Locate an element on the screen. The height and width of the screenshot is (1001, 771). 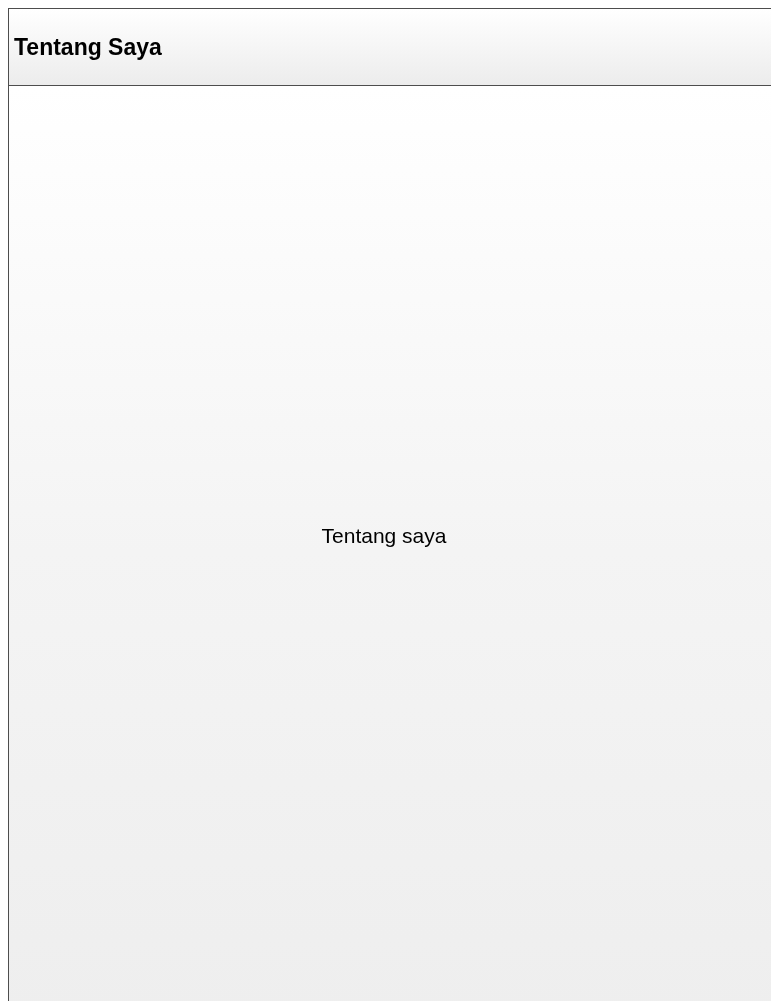
page-title: Tentang Saya is located at coordinates (88, 47).